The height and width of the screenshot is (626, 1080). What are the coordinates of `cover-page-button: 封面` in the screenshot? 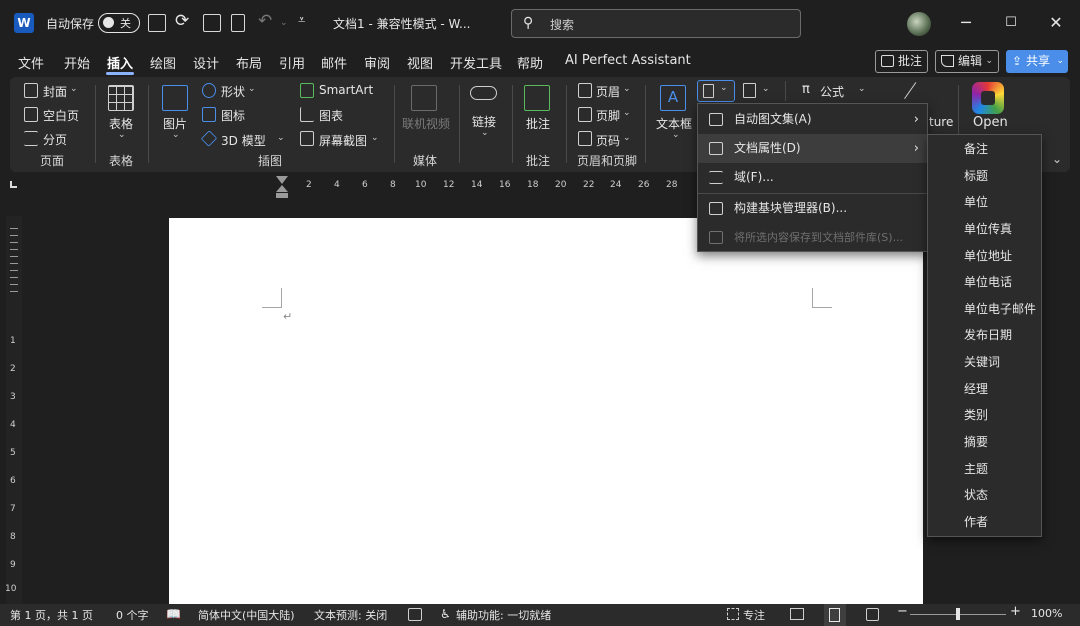 It's located at (55, 91).